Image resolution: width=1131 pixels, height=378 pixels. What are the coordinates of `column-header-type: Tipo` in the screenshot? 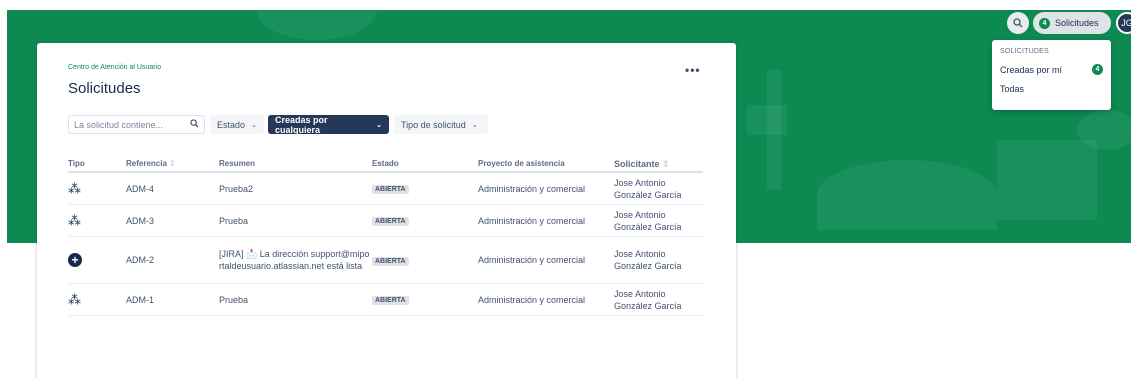 It's located at (76, 163).